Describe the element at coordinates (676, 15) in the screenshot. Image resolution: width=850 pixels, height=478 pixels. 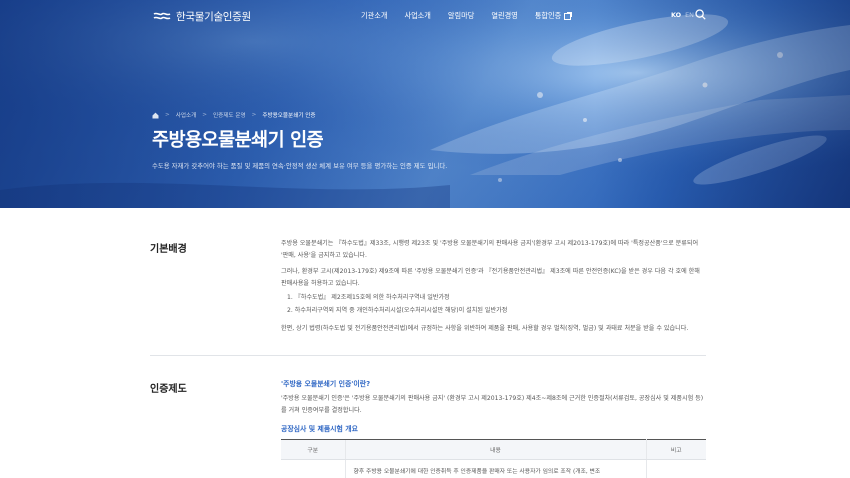
I see `lang-ko: KO` at that location.